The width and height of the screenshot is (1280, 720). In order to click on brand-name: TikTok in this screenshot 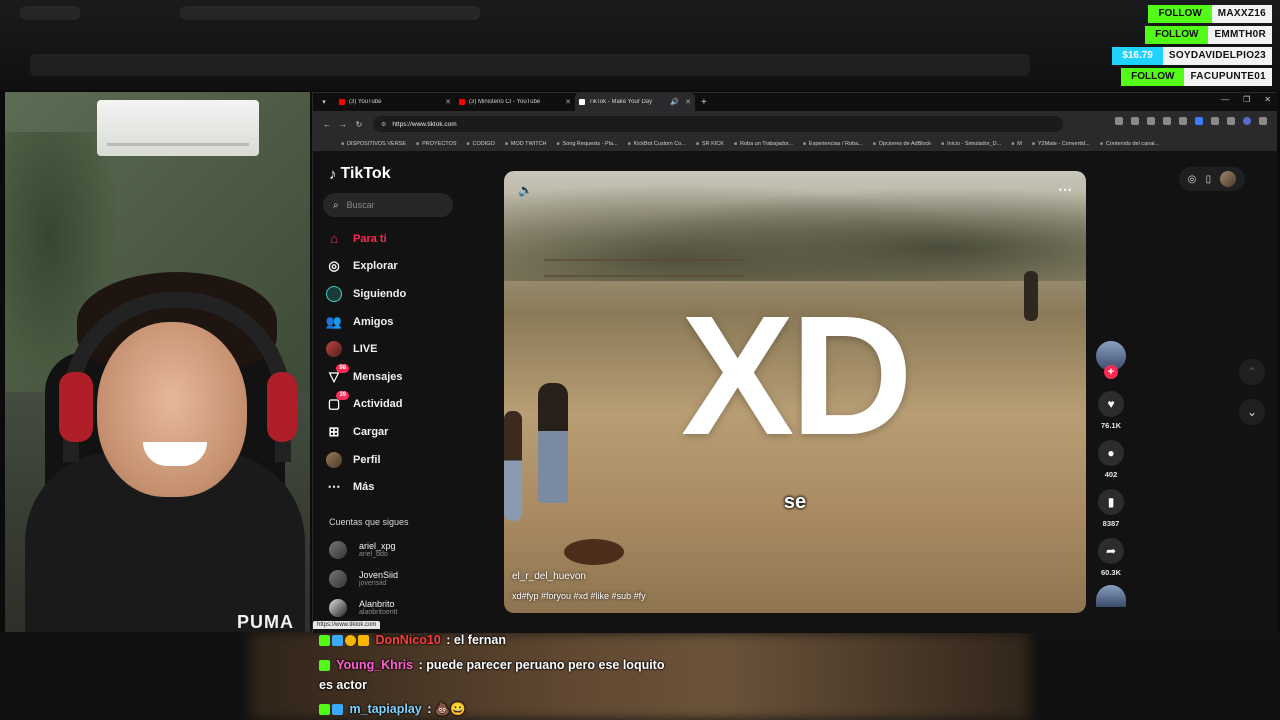, I will do `click(365, 173)`.